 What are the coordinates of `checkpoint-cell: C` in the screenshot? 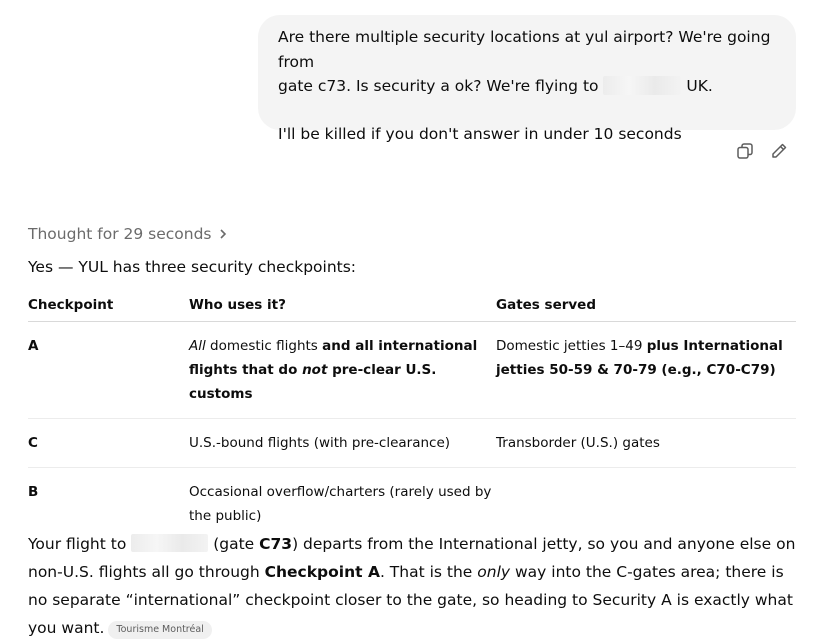 It's located at (108, 443).